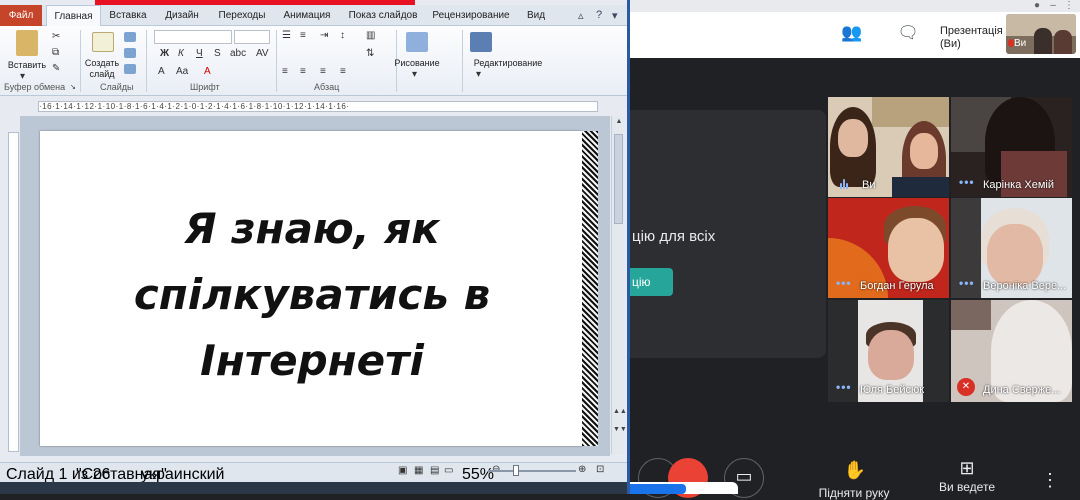 The image size is (1080, 500). Describe the element at coordinates (56, 68) in the screenshot. I see `format-painter-icon: ✎` at that location.